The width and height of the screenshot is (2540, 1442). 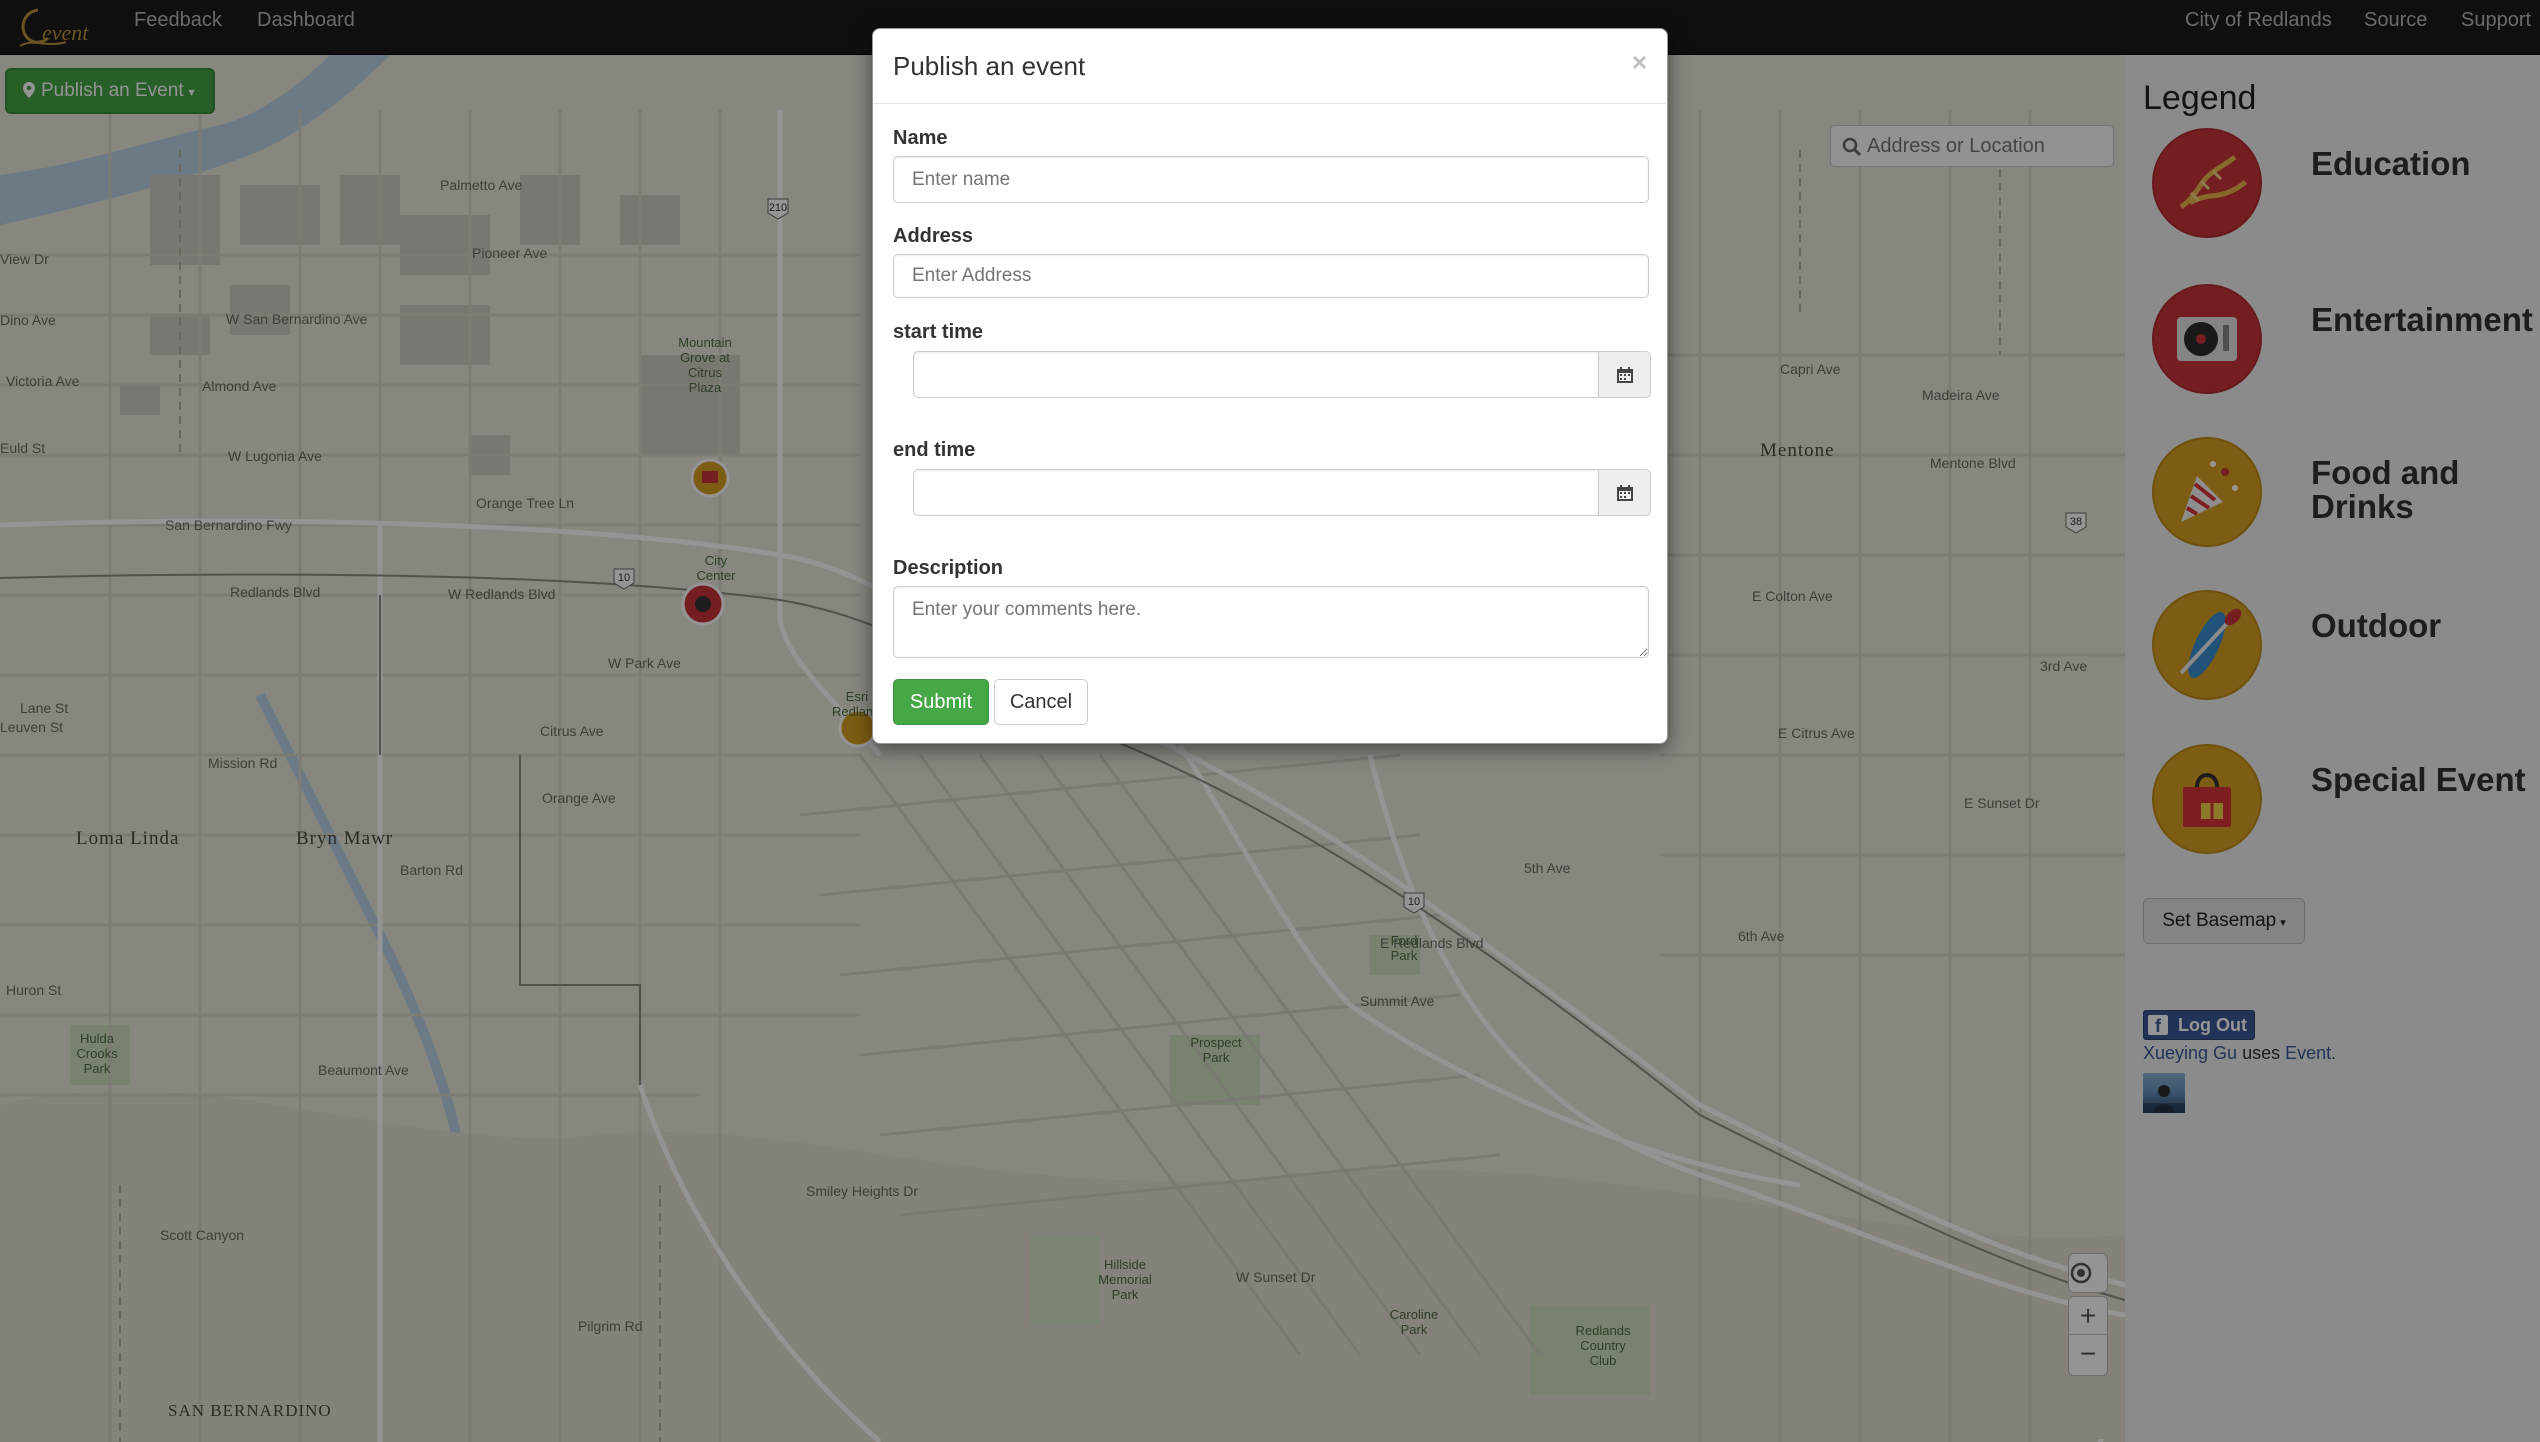 What do you see at coordinates (1271, 179) in the screenshot?
I see `name-field` at bounding box center [1271, 179].